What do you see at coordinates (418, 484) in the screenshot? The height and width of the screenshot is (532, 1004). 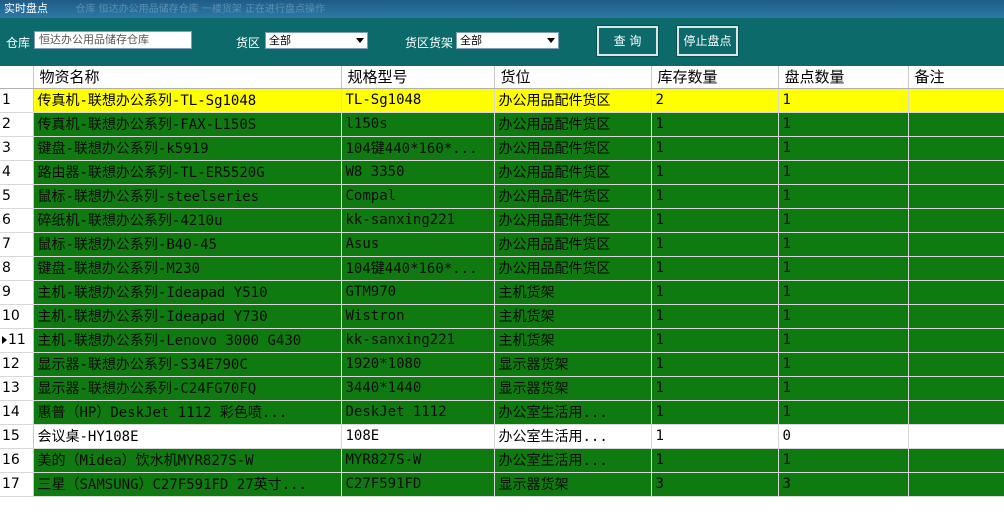 I see `cell-spec: C27F591FD` at bounding box center [418, 484].